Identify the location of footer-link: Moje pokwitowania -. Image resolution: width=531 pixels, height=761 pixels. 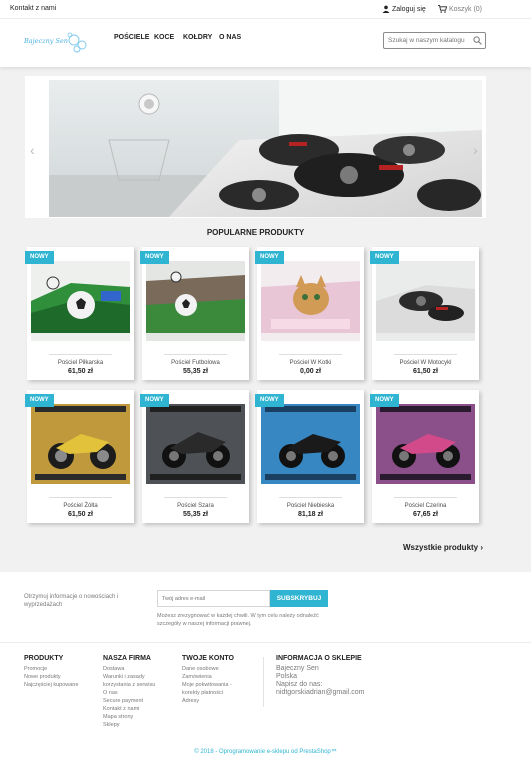
(208, 685).